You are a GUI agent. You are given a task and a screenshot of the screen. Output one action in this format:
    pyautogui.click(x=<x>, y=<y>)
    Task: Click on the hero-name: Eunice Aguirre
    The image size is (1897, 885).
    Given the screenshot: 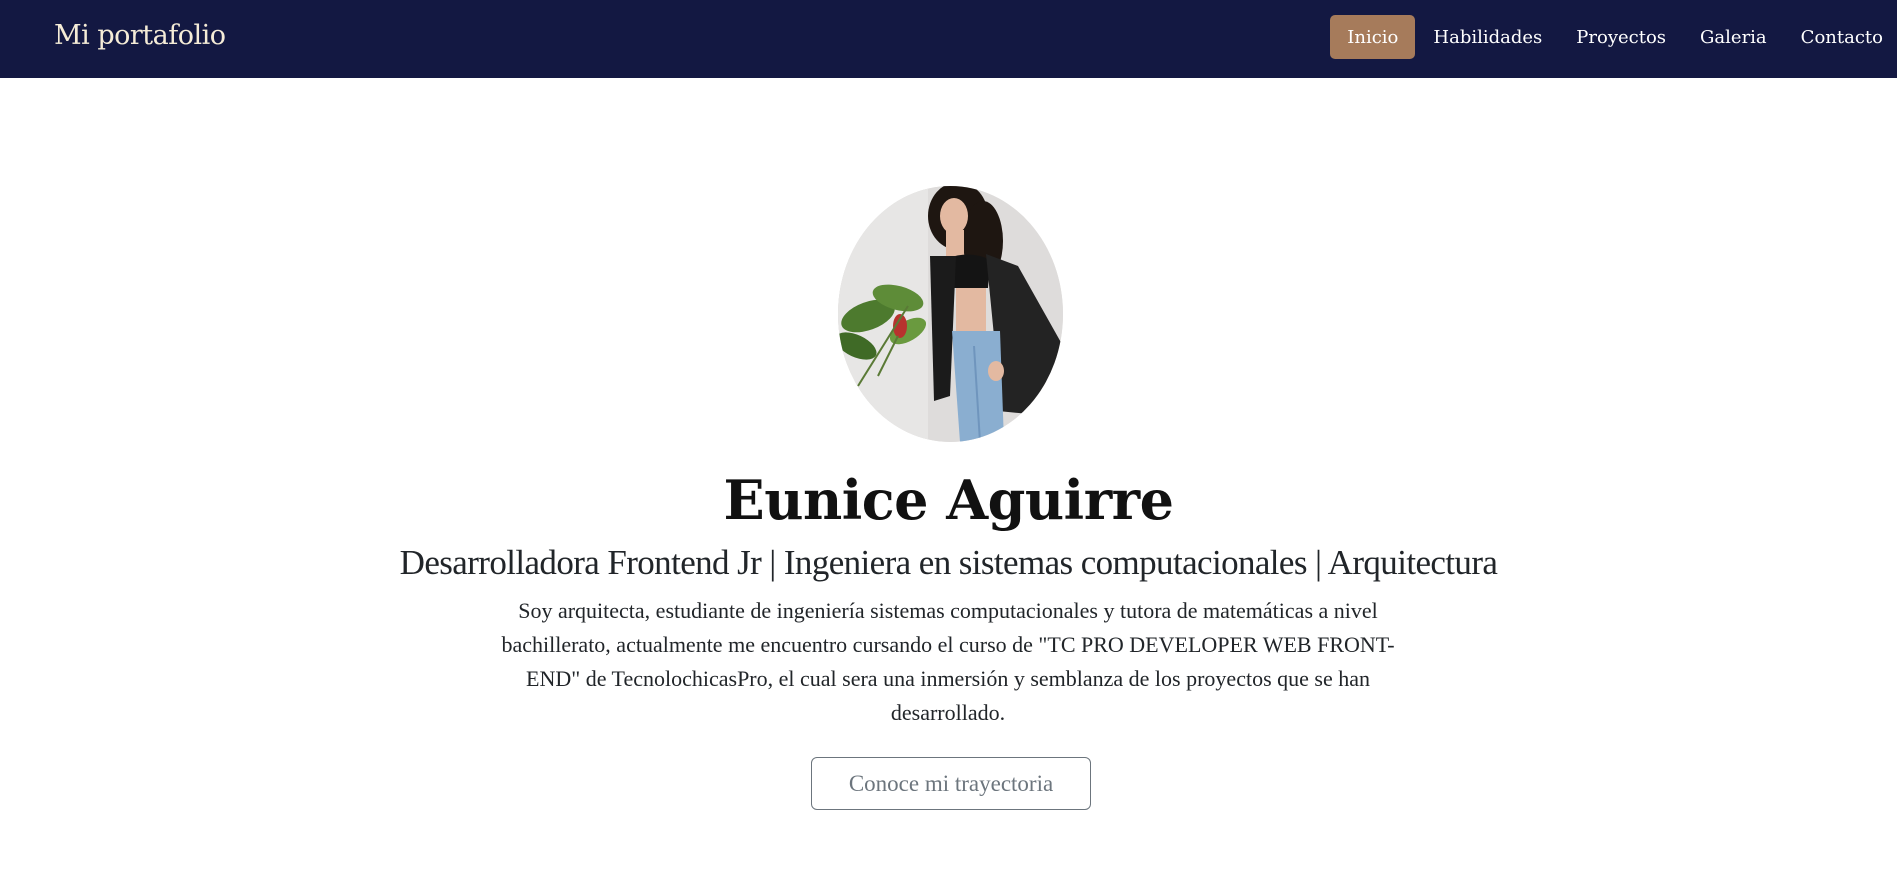 What is the action you would take?
    pyautogui.click(x=948, y=500)
    